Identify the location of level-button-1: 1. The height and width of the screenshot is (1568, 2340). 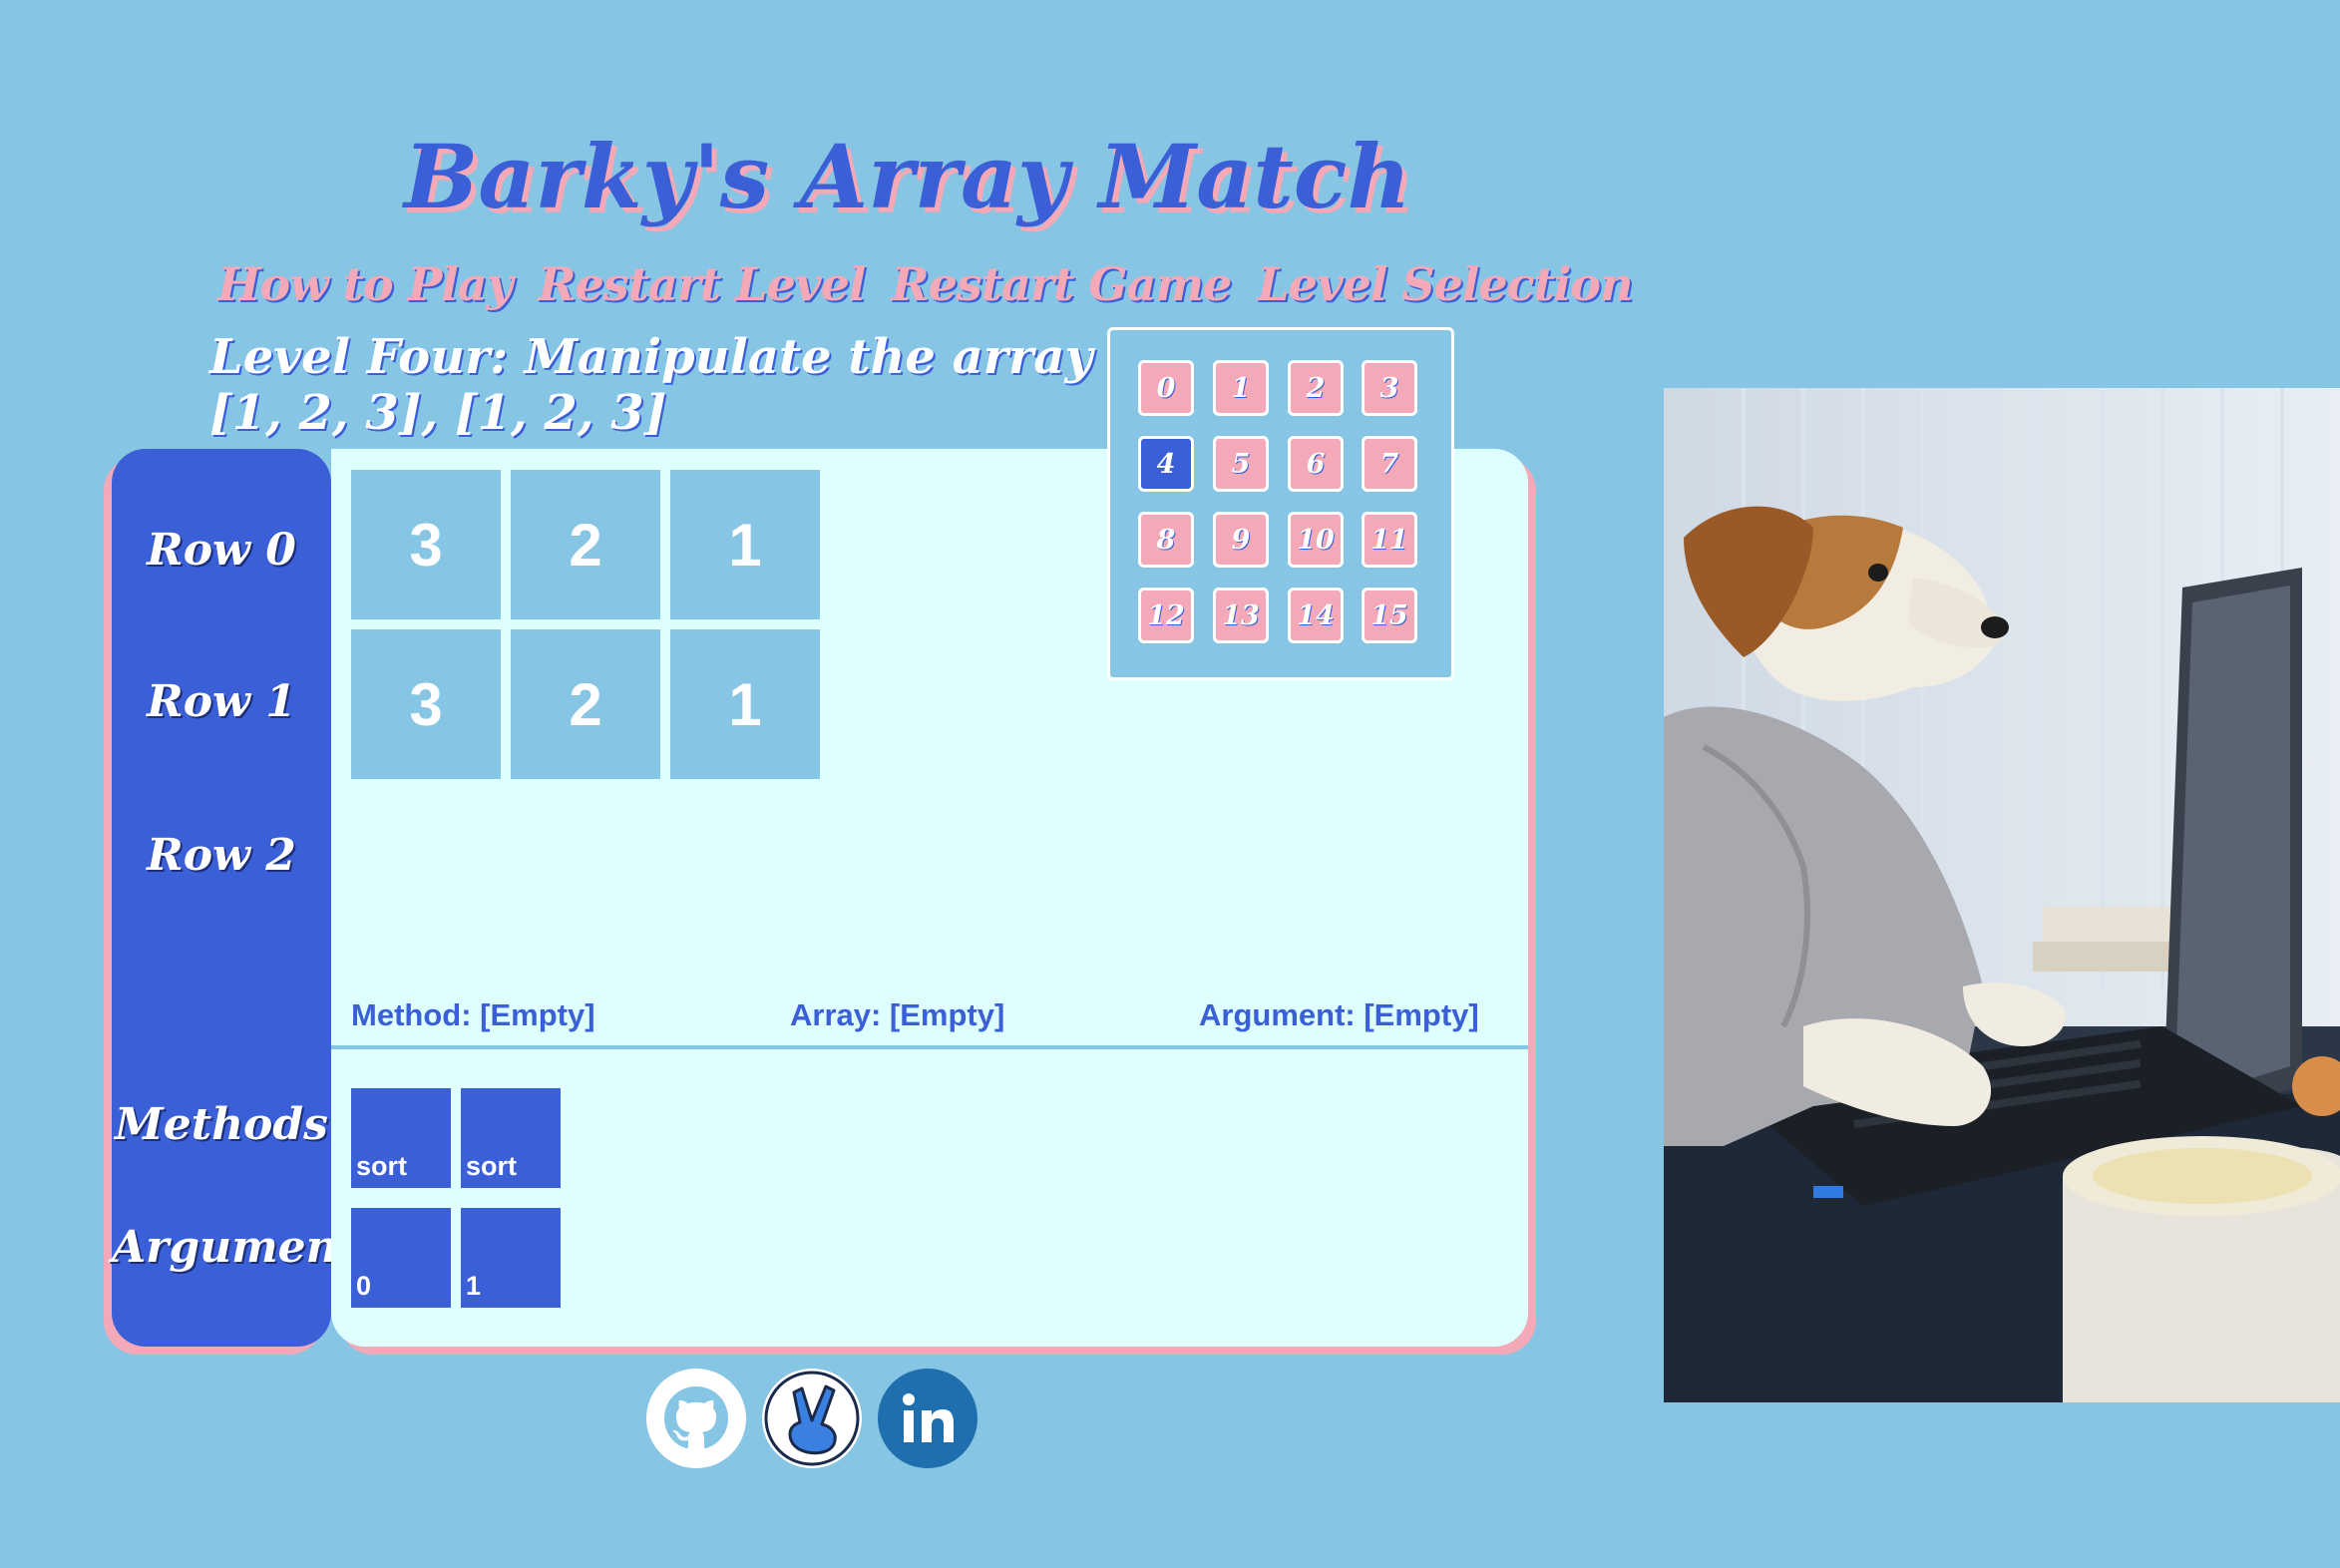
(1241, 388).